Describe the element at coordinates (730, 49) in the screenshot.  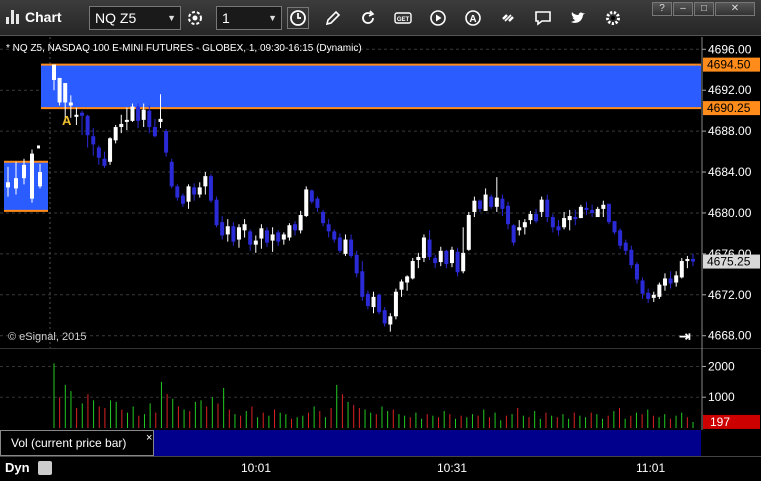
I see `y-tick-label: 4696.00` at that location.